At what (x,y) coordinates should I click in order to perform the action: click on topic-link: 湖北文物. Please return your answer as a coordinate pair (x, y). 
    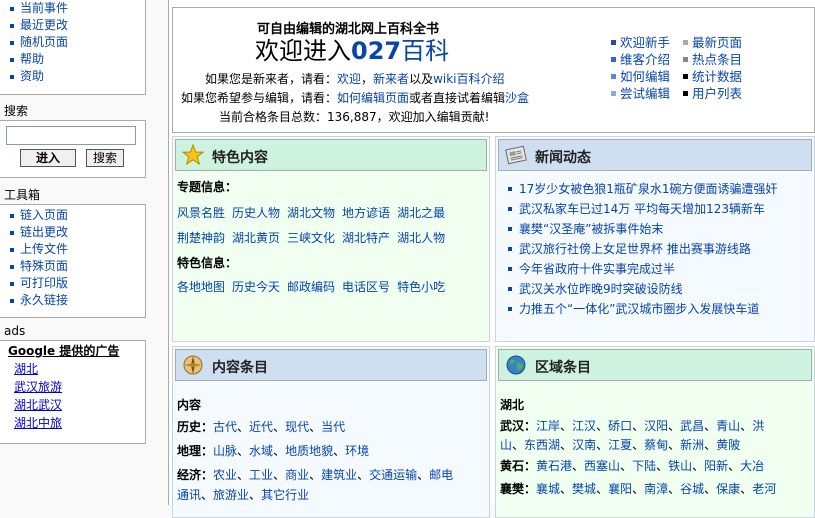
    Looking at the image, I should click on (311, 213).